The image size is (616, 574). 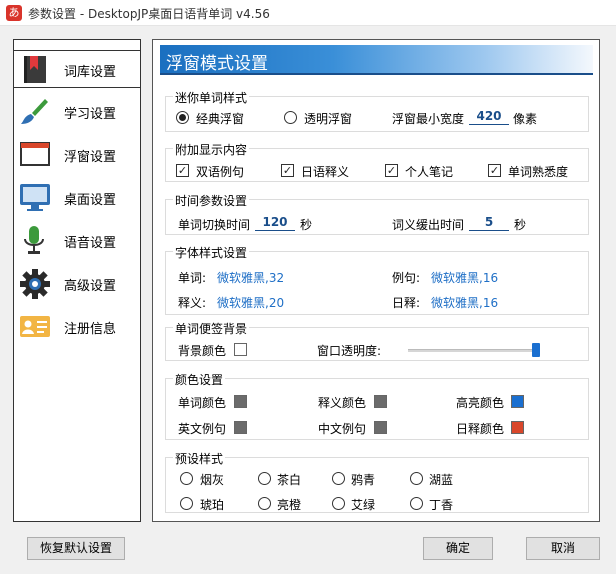 I want to click on reset-defaults-button: 恢复默认设置, so click(x=76, y=548).